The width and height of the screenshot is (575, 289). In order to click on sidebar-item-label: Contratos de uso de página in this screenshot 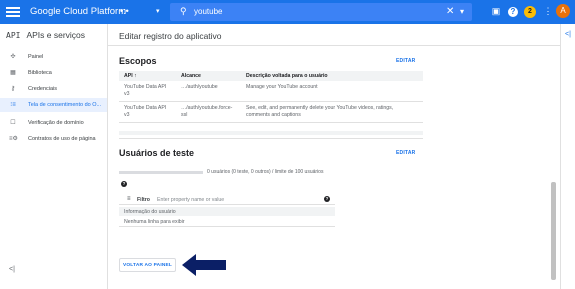, I will do `click(62, 139)`.